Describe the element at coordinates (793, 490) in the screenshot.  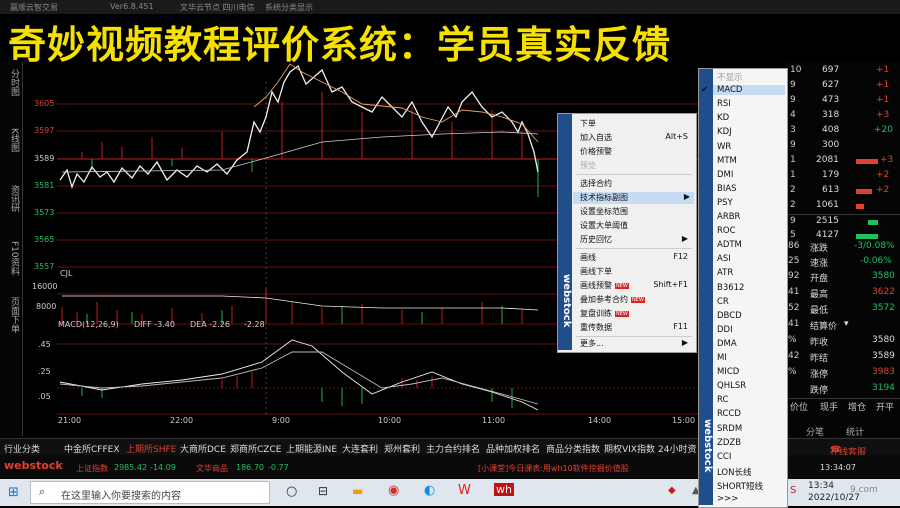
I see `sogou-icon: S` at that location.